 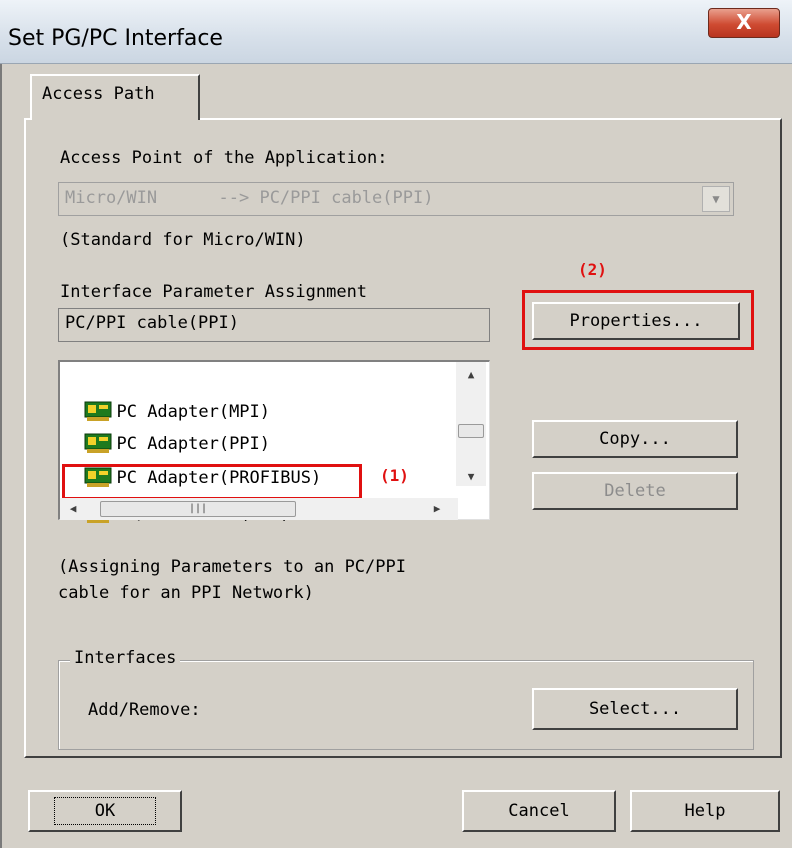 What do you see at coordinates (471, 431) in the screenshot?
I see `scroll-thumb` at bounding box center [471, 431].